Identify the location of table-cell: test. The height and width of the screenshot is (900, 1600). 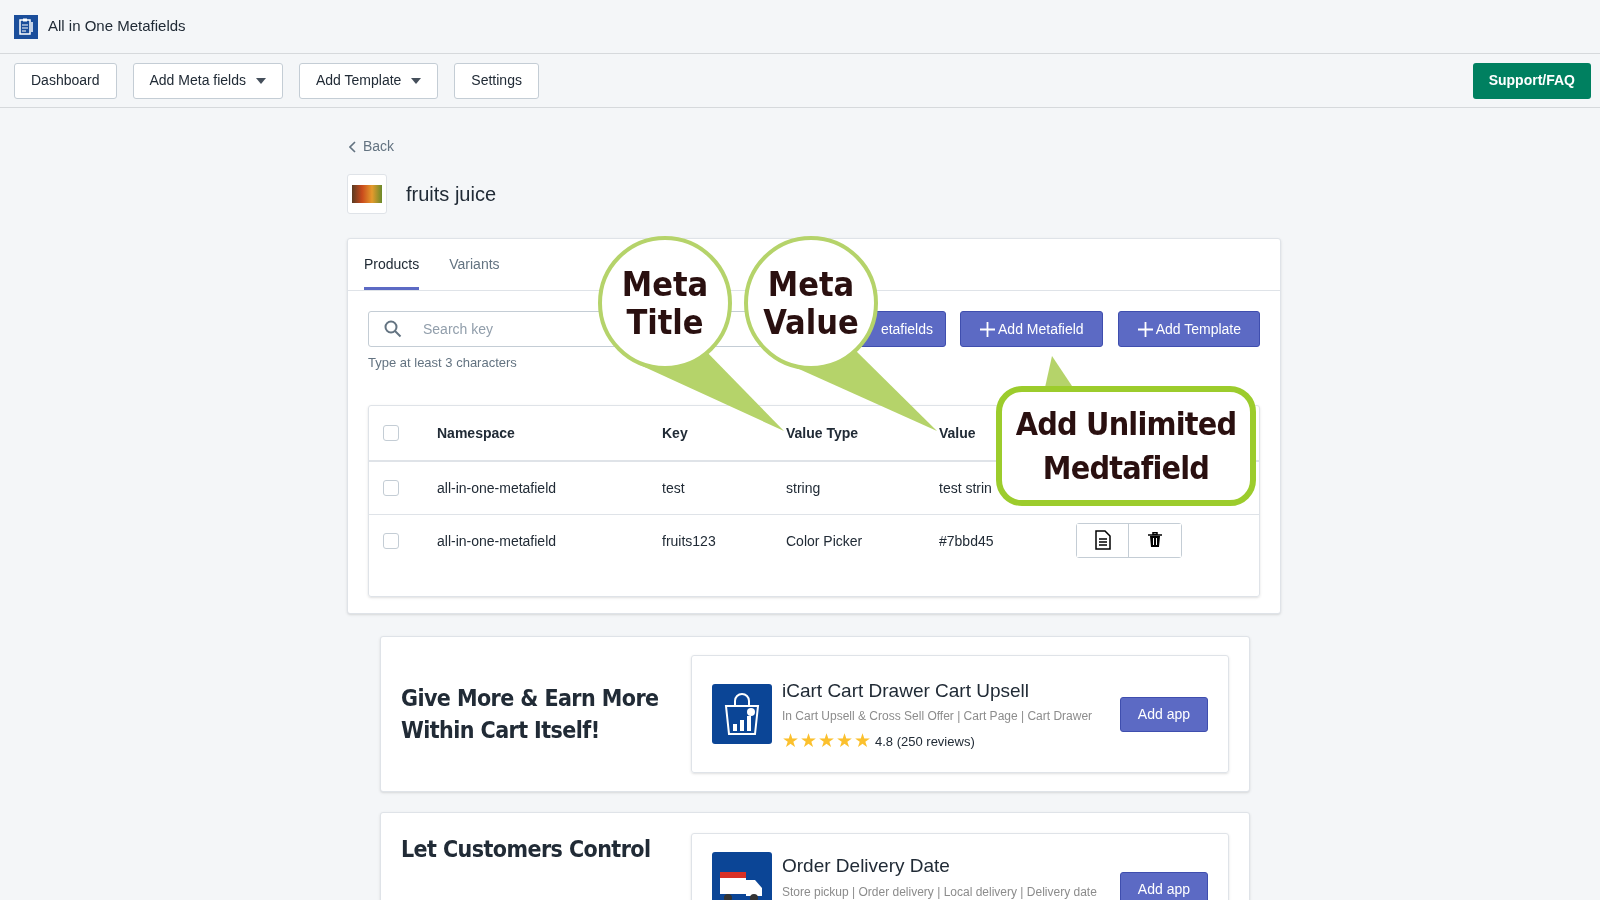
(673, 487).